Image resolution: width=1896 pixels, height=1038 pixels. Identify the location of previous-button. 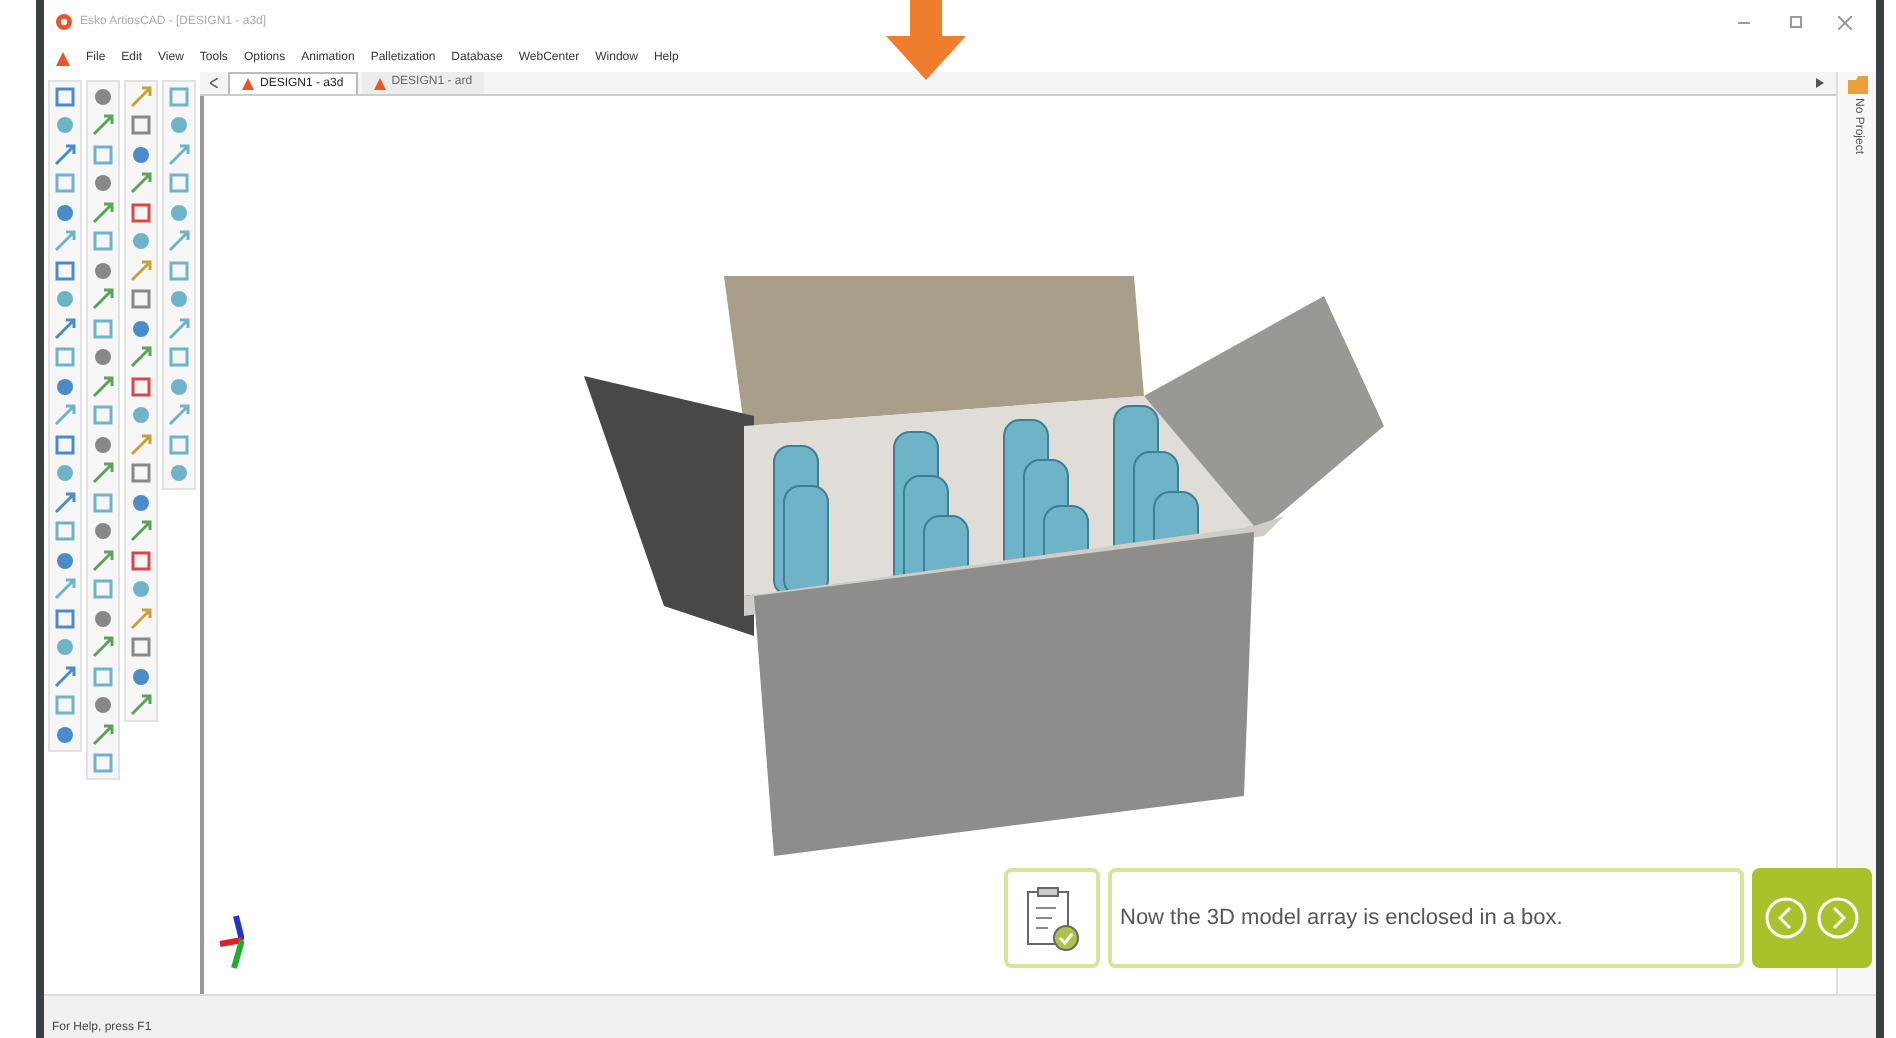
(1786, 918).